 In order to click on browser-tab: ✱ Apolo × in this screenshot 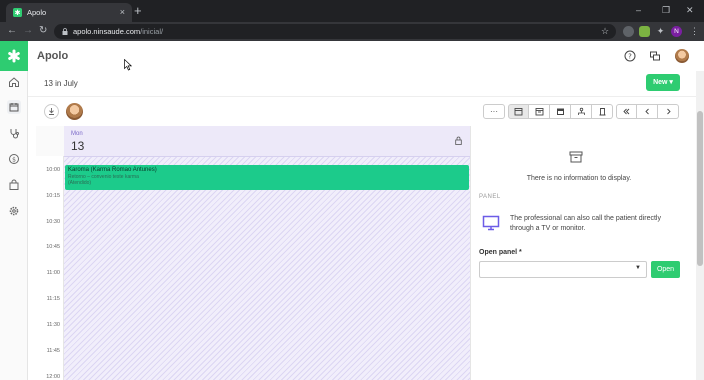, I will do `click(69, 12)`.